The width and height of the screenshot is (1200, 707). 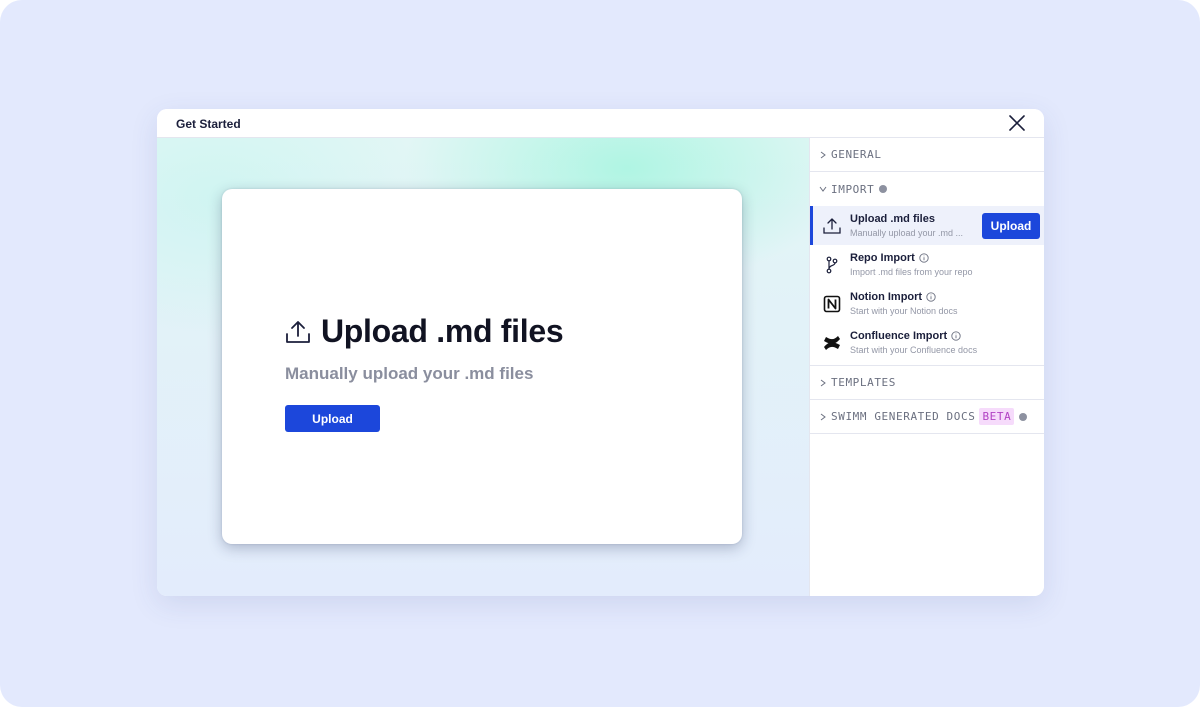 I want to click on sidebar-upload-button: Upload, so click(x=1011, y=226).